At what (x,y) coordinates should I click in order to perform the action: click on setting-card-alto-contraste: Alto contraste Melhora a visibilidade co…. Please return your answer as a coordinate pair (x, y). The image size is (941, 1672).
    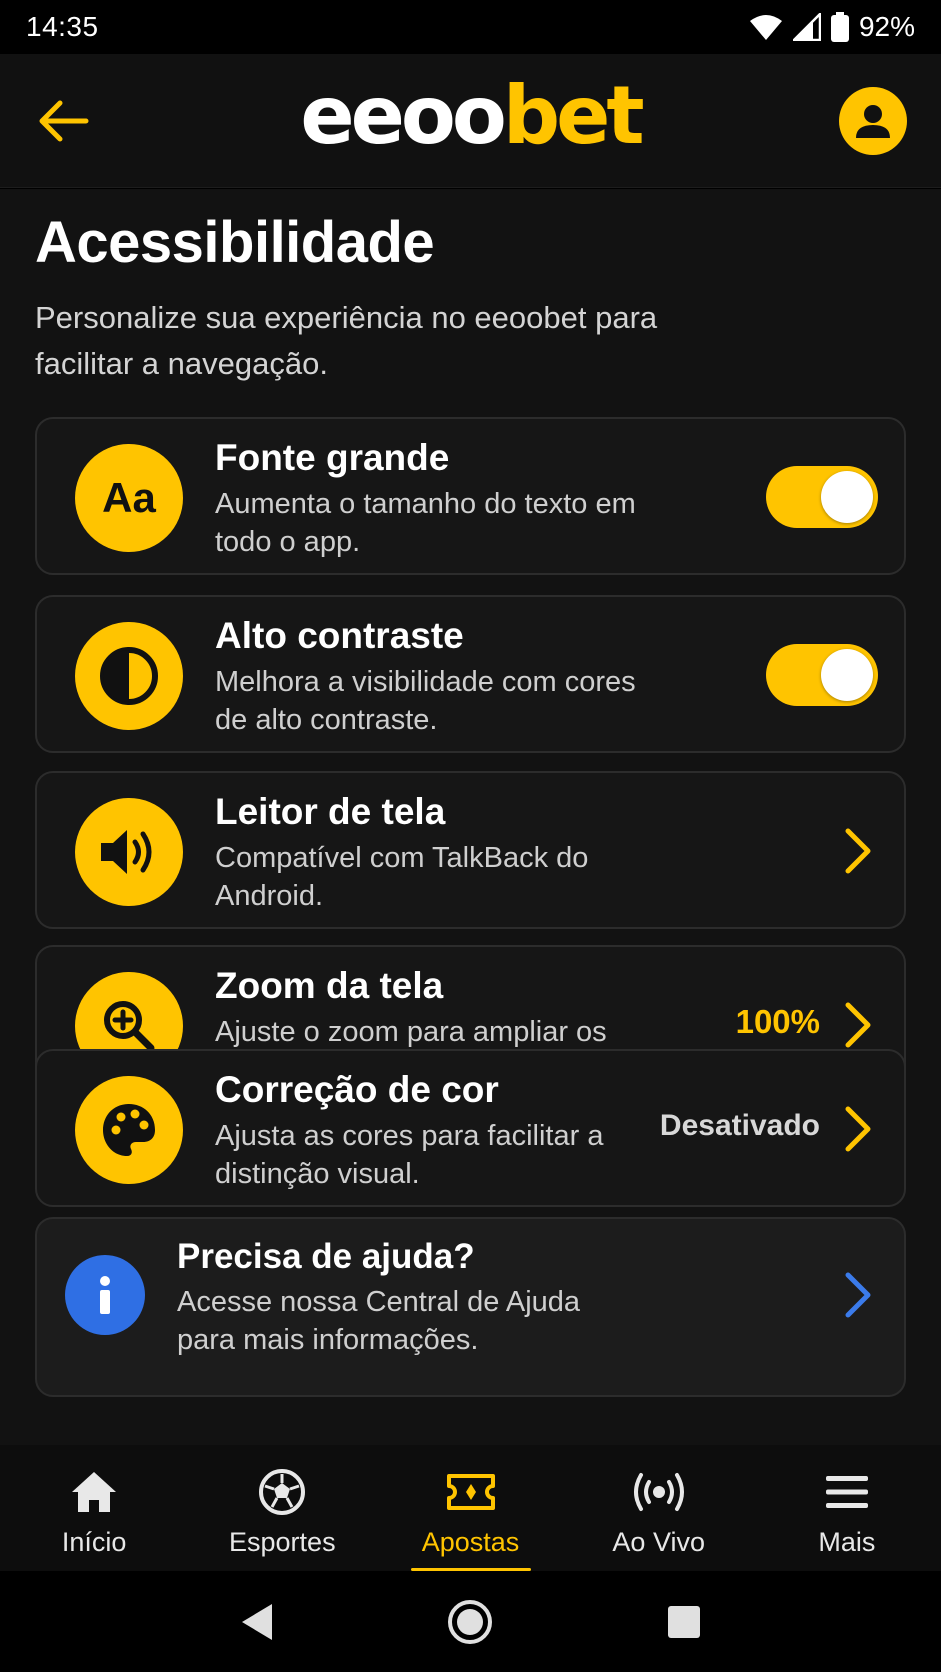
    Looking at the image, I should click on (470, 674).